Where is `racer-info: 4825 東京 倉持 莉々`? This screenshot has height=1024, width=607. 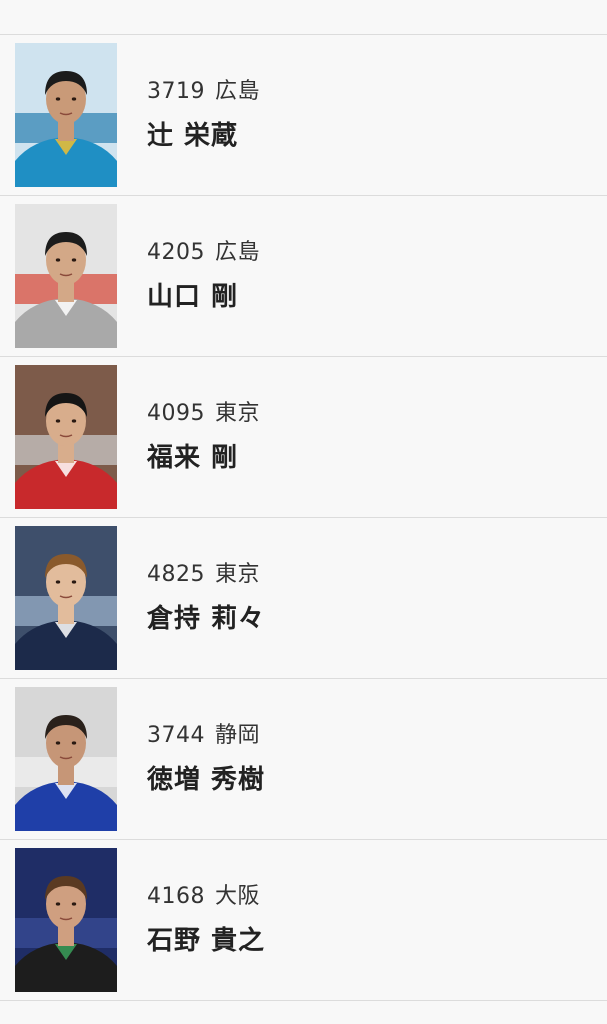 racer-info: 4825 東京 倉持 莉々 is located at coordinates (206, 598).